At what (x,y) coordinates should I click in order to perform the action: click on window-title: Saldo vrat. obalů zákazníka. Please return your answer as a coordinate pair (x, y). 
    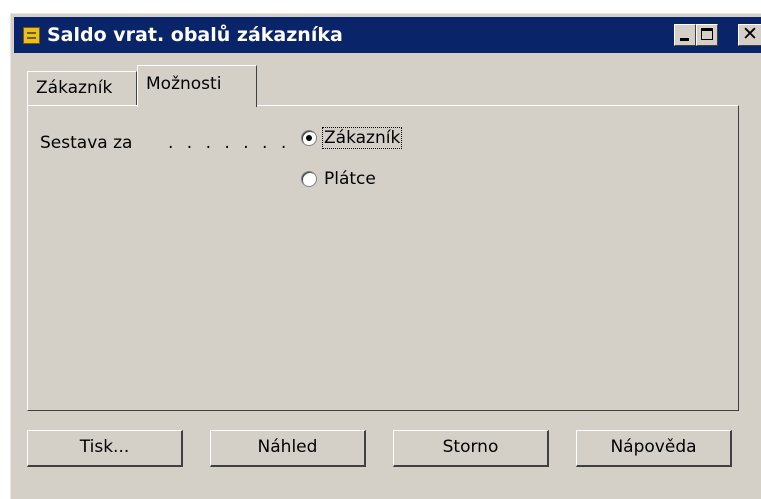
    Looking at the image, I should click on (195, 35).